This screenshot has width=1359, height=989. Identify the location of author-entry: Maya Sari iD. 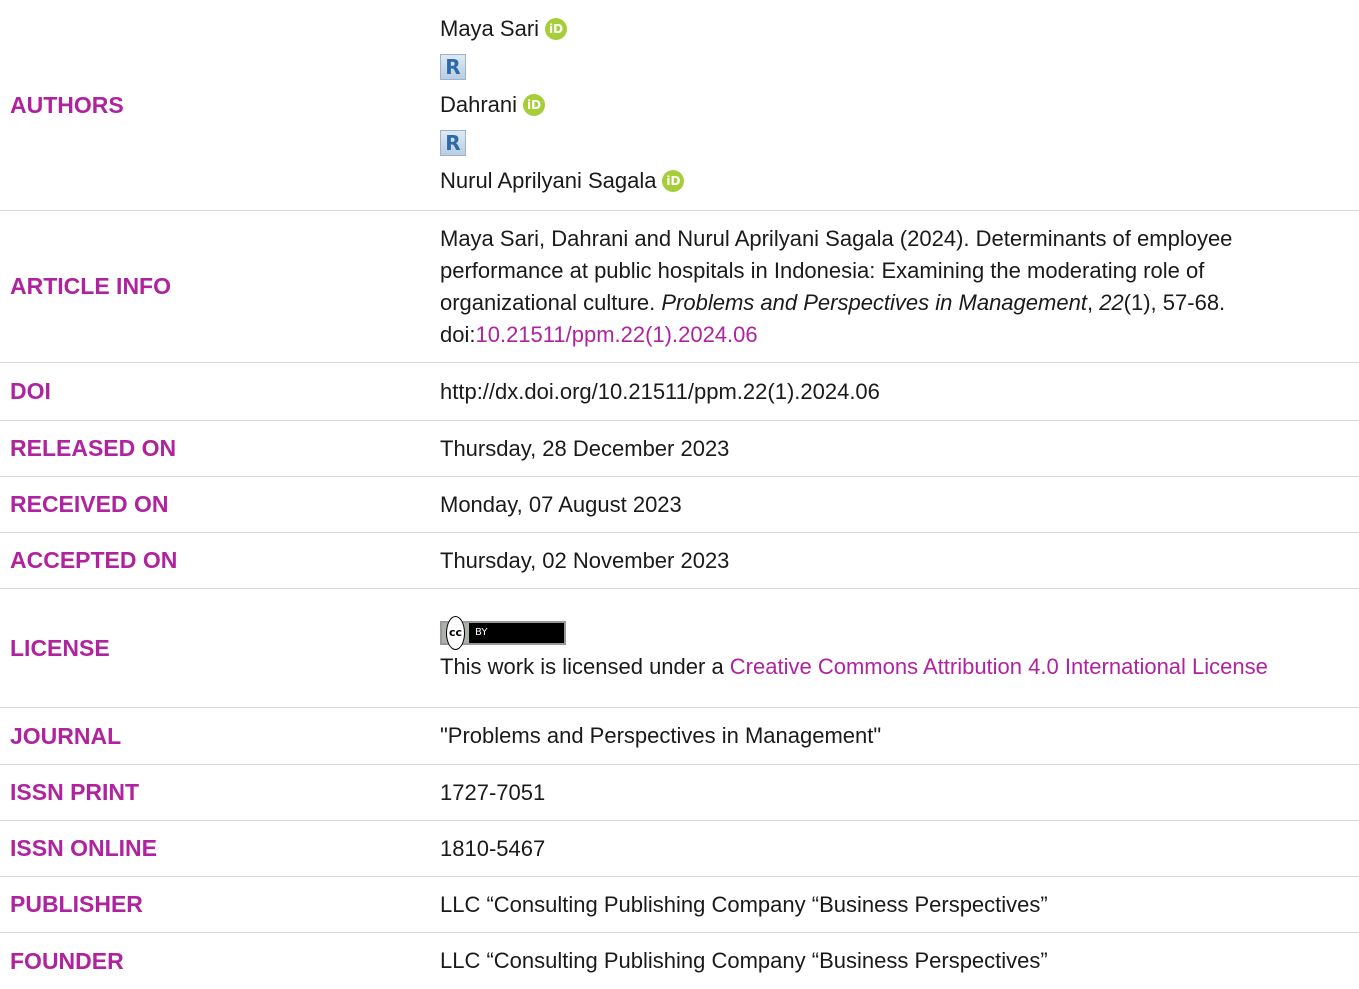
(884, 29).